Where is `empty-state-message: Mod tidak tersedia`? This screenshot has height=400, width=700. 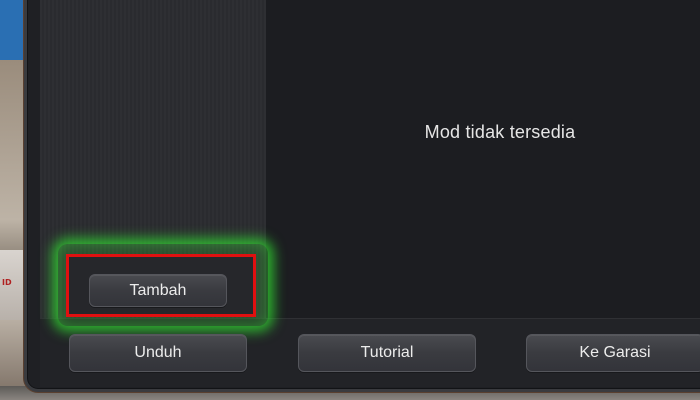
empty-state-message: Mod tidak tersedia is located at coordinates (500, 132).